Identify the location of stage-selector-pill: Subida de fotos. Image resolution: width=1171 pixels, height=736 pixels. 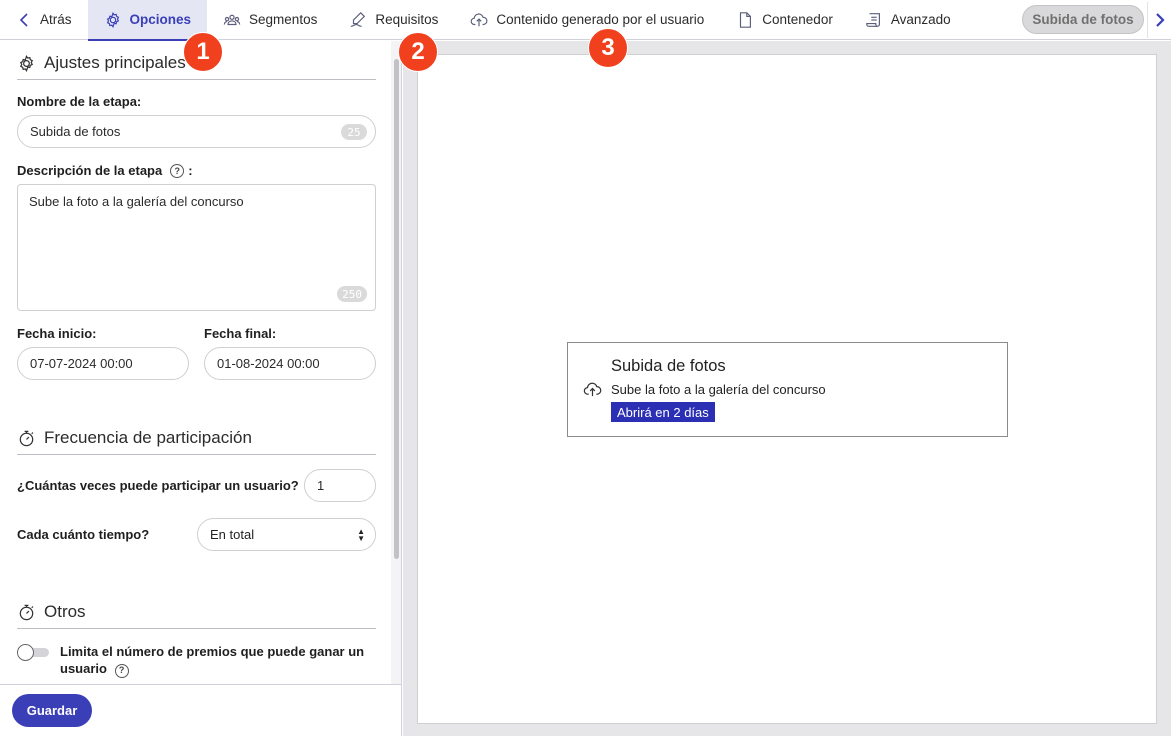
(1083, 19).